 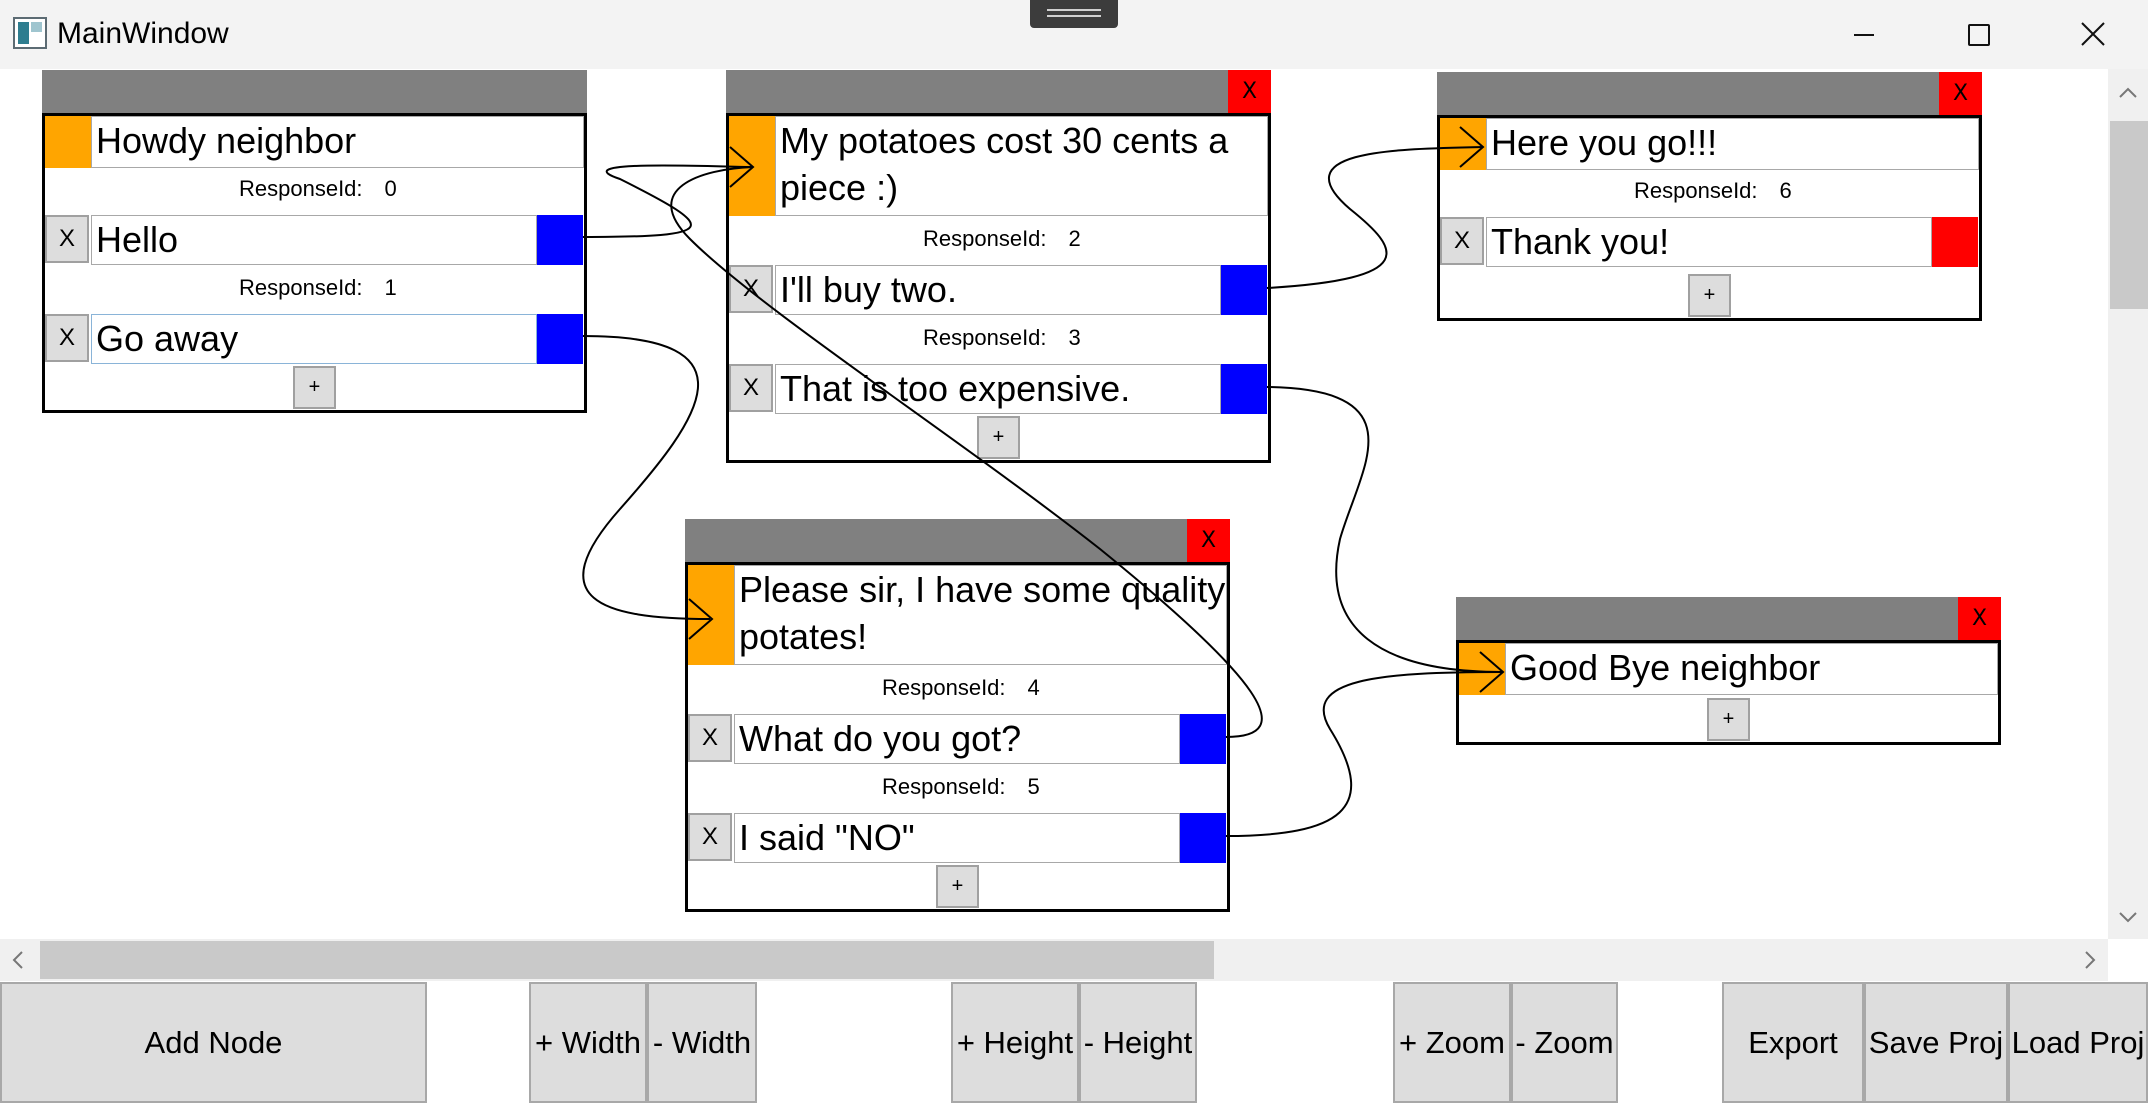 I want to click on export-button: Export, so click(x=1793, y=1042).